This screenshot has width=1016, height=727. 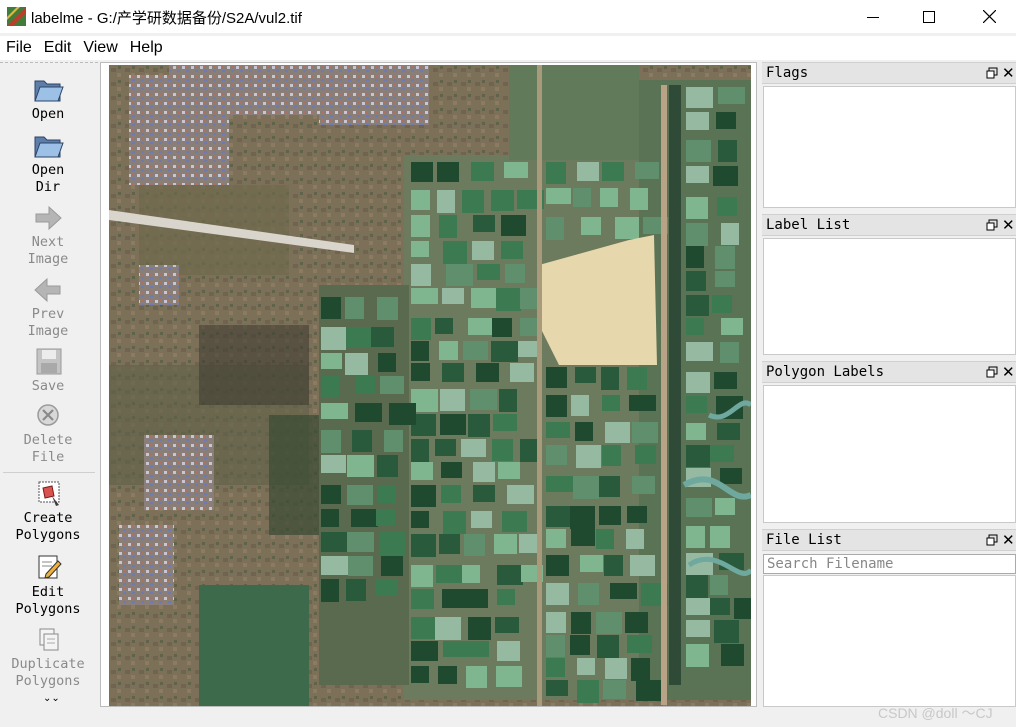 What do you see at coordinates (889, 454) in the screenshot?
I see `polygon-labels-list` at bounding box center [889, 454].